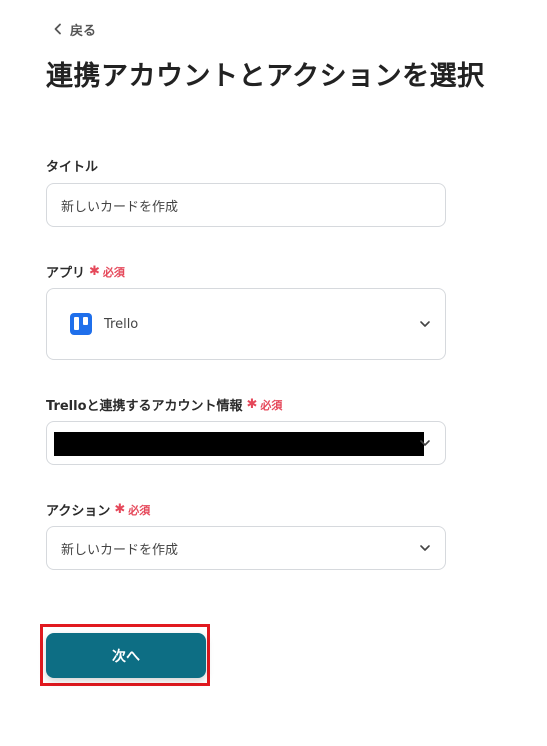 The image size is (547, 746). I want to click on app-label-text: アプリ, so click(66, 273).